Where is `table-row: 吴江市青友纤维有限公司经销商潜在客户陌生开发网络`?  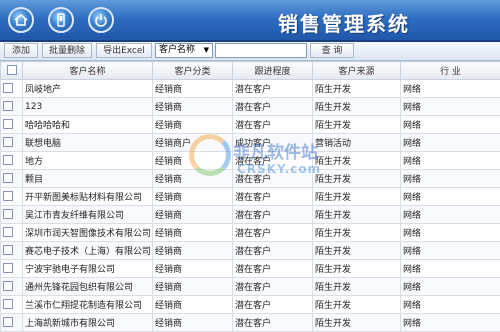
table-row: 吴江市青友纤维有限公司经销商潜在客户陌生开发网络 is located at coordinates (250, 215).